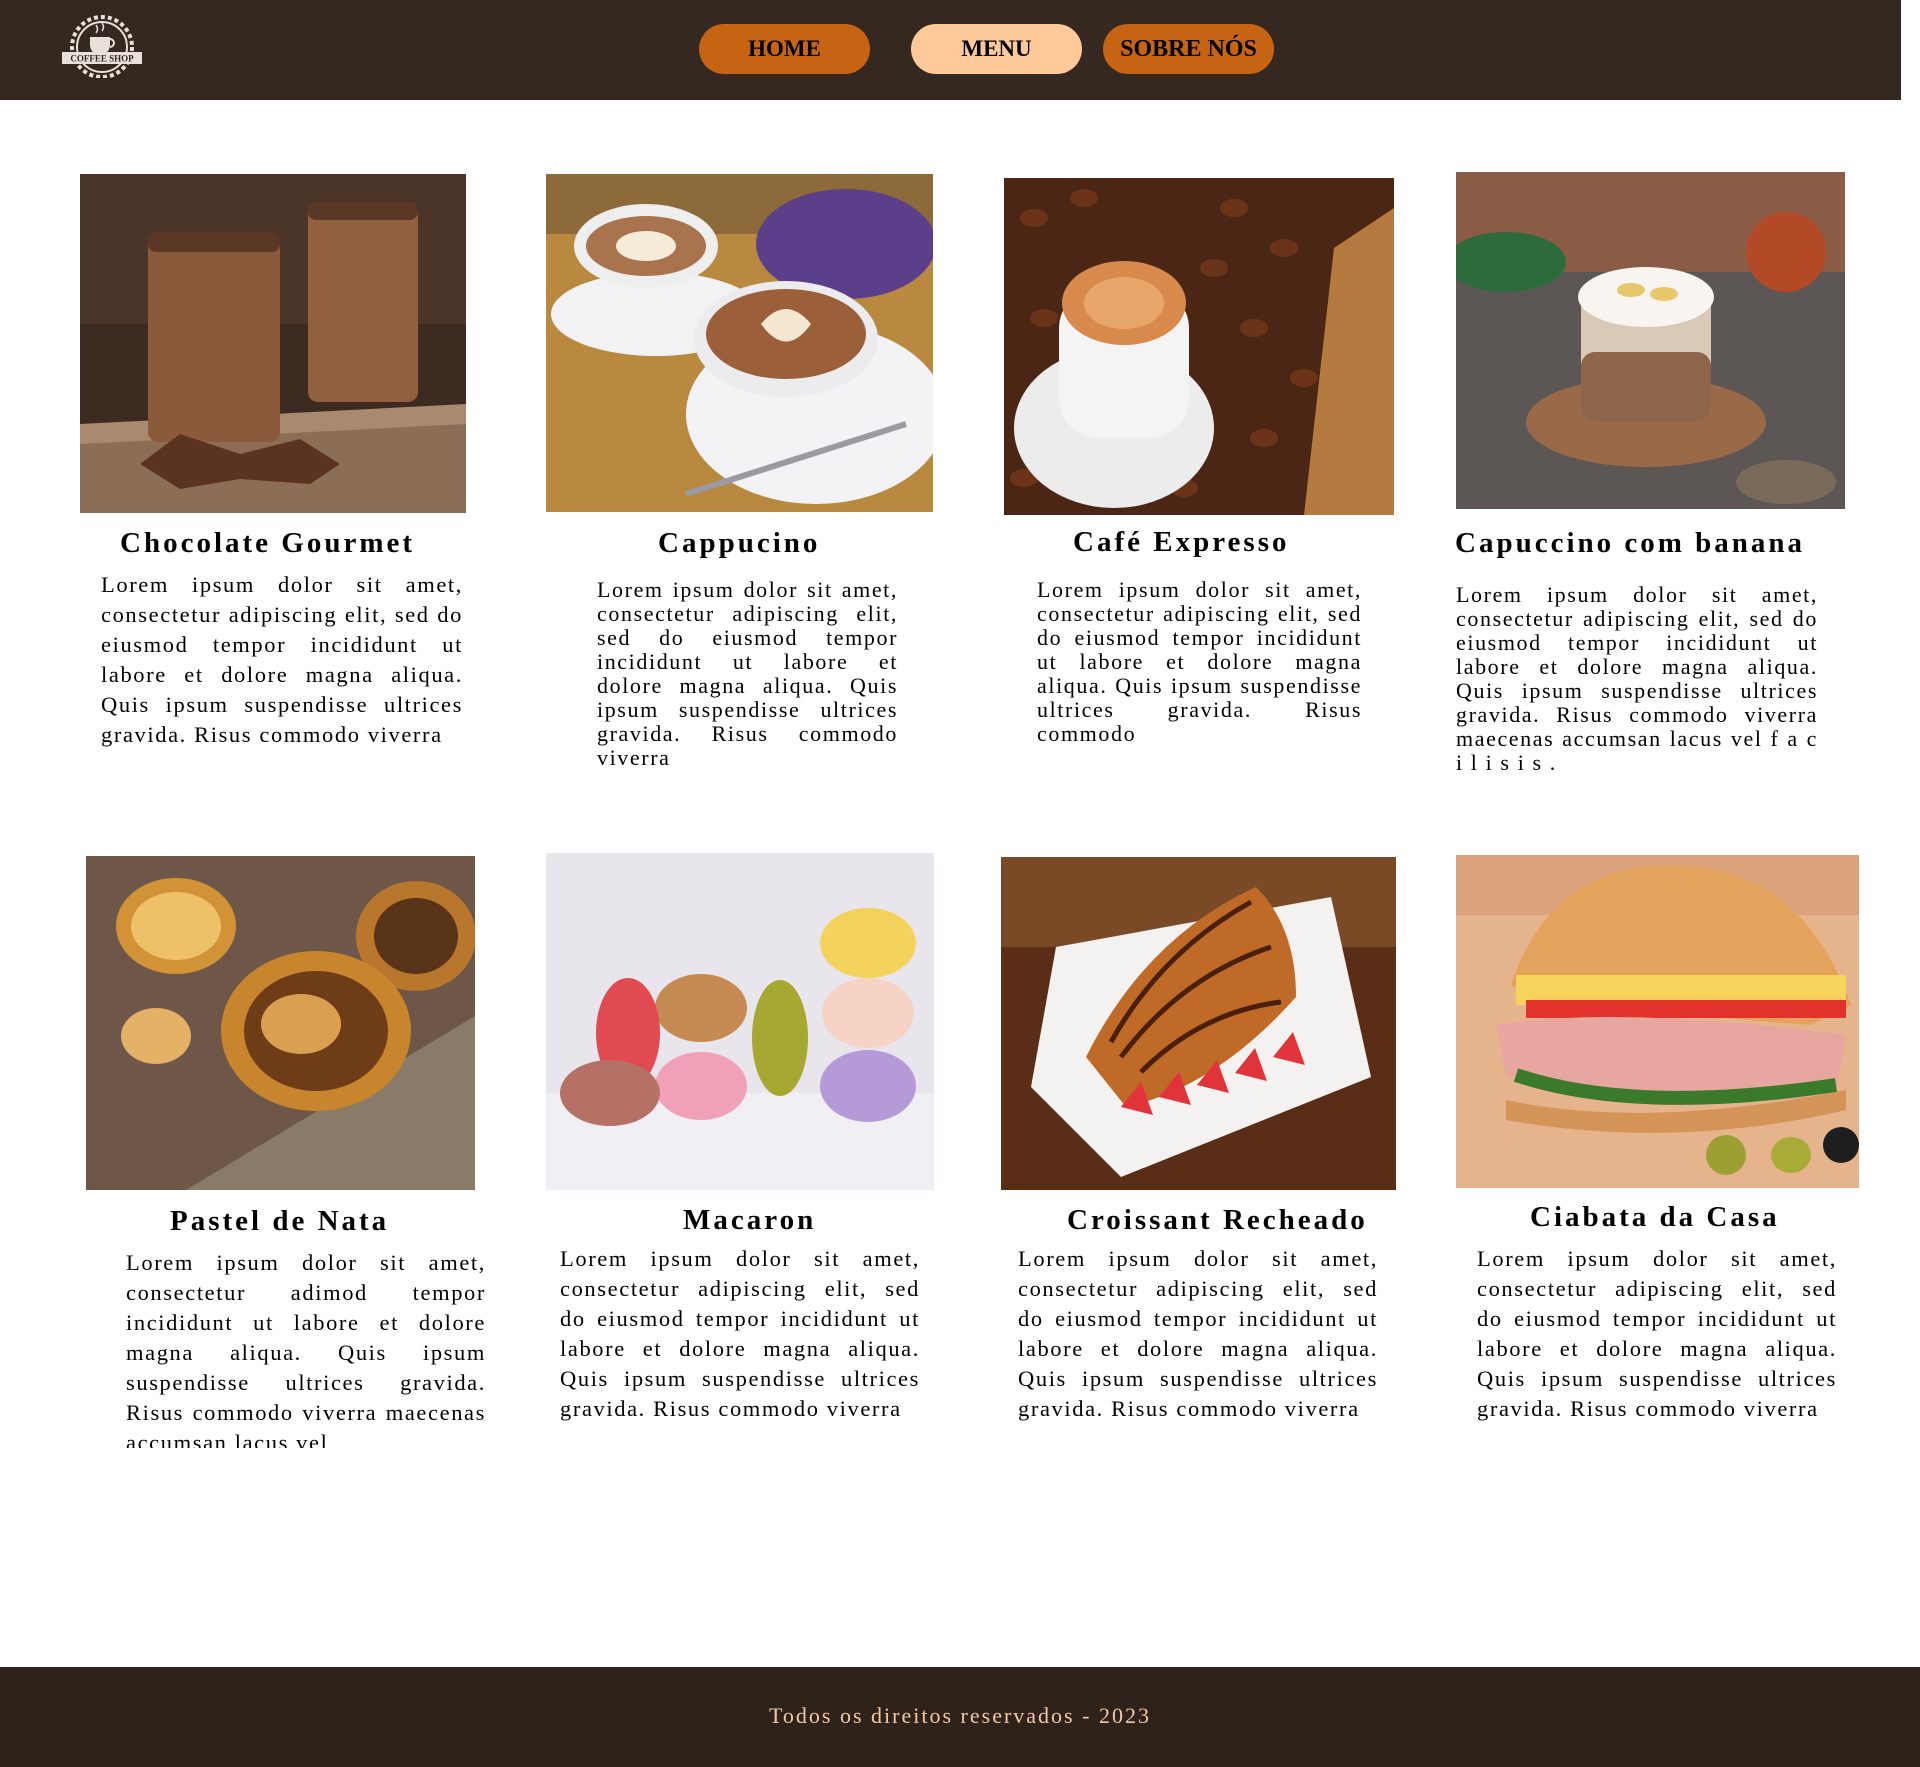  I want to click on menu-item-photo-macaron, so click(740, 1021).